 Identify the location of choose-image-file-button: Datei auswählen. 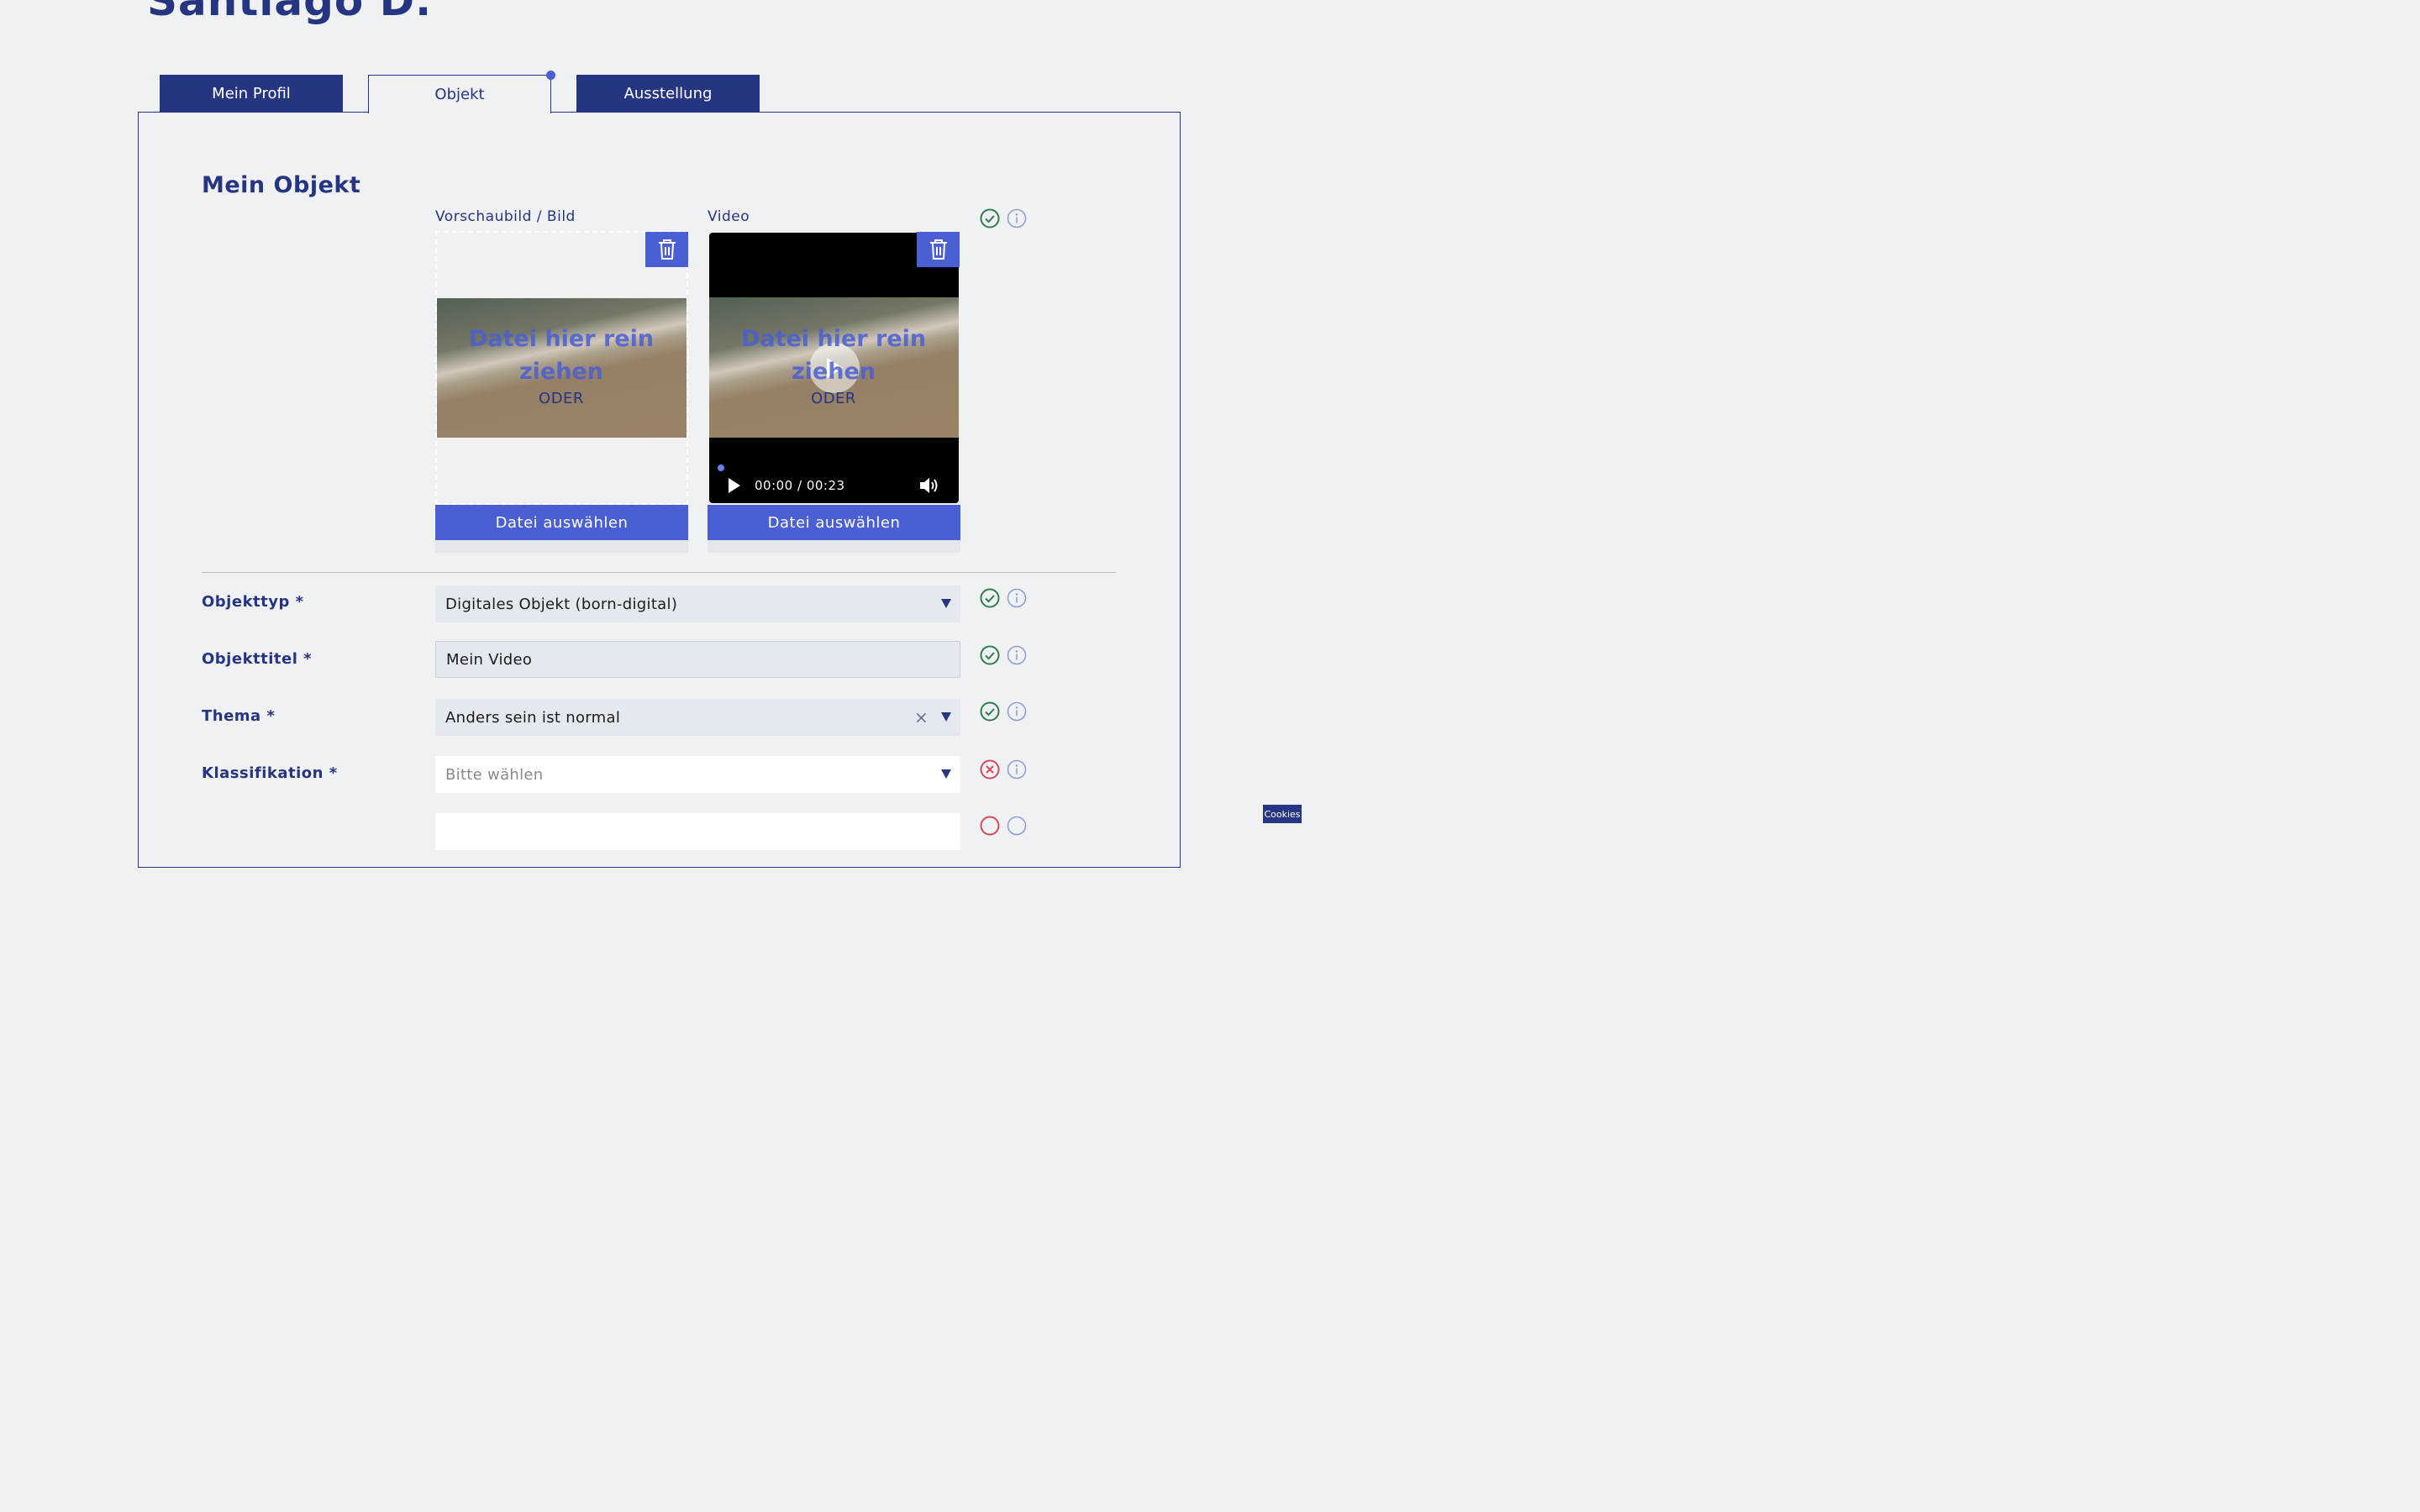
(561, 522).